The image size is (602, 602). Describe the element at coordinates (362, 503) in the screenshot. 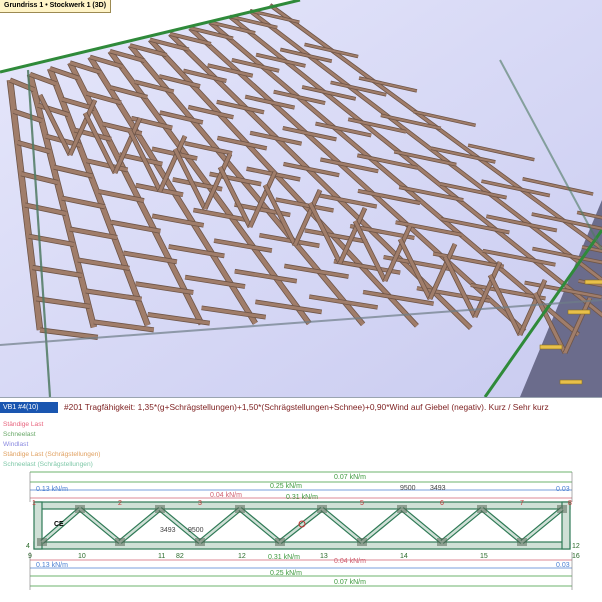

I see `node-label: 5` at that location.